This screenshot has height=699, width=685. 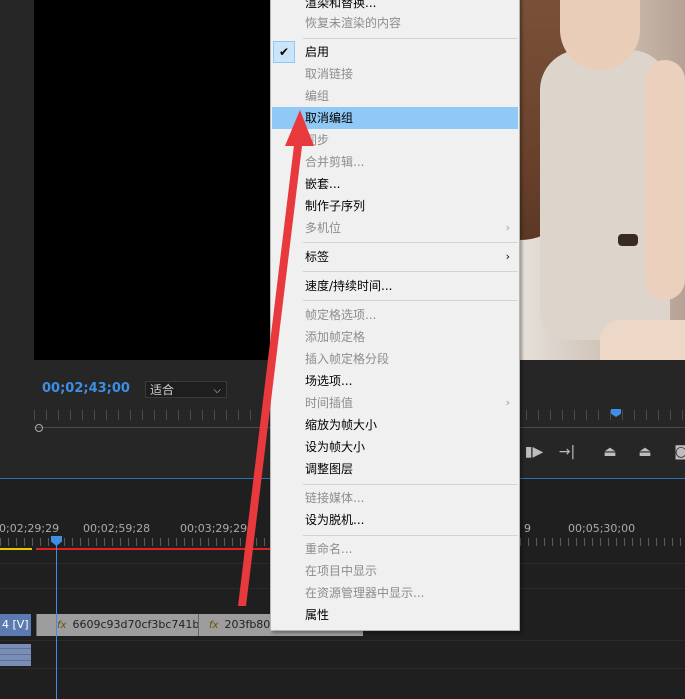 What do you see at coordinates (335, 447) in the screenshot?
I see `menu-item-label: 设为帧大小` at bounding box center [335, 447].